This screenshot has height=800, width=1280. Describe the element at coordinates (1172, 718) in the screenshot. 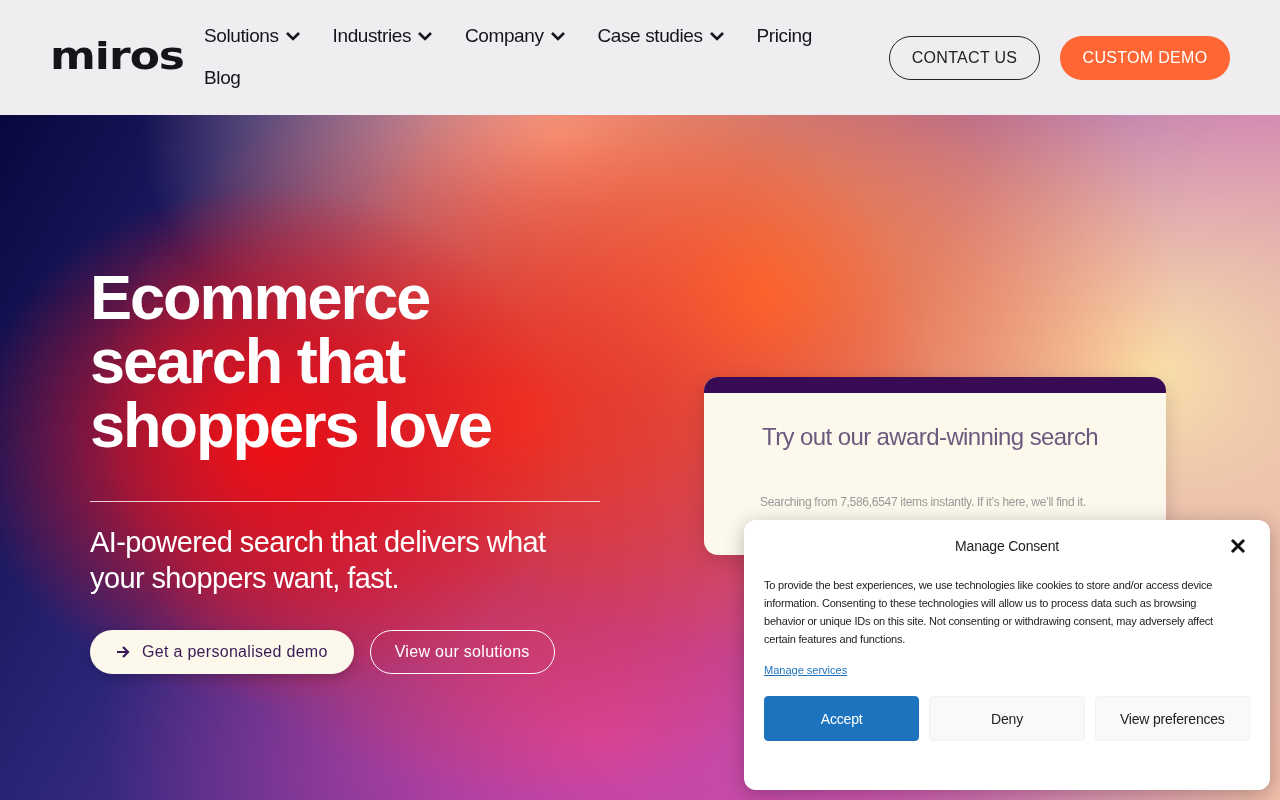

I see `consent-button: View preferences` at that location.